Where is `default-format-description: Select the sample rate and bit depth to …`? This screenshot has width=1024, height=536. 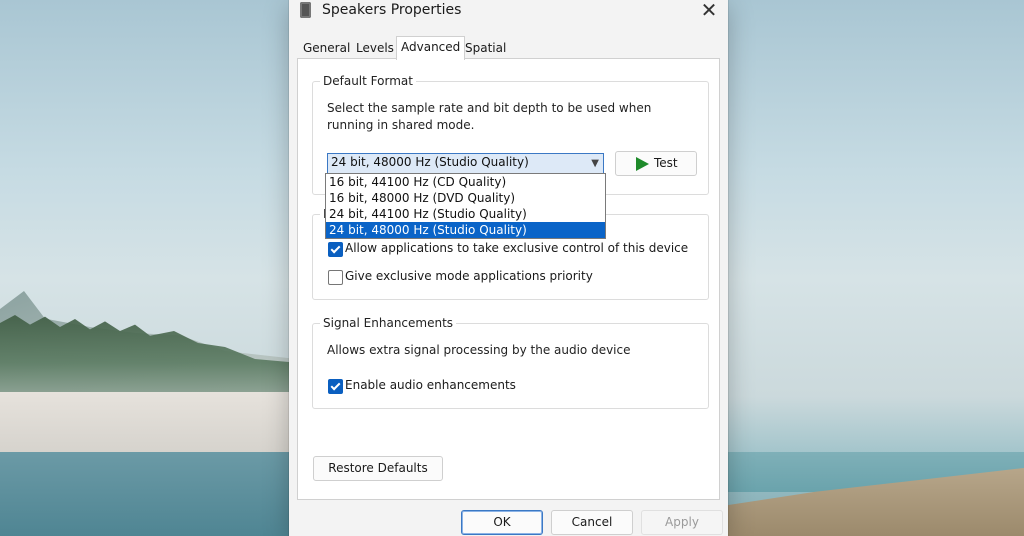 default-format-description: Select the sample rate and bit depth to … is located at coordinates (489, 116).